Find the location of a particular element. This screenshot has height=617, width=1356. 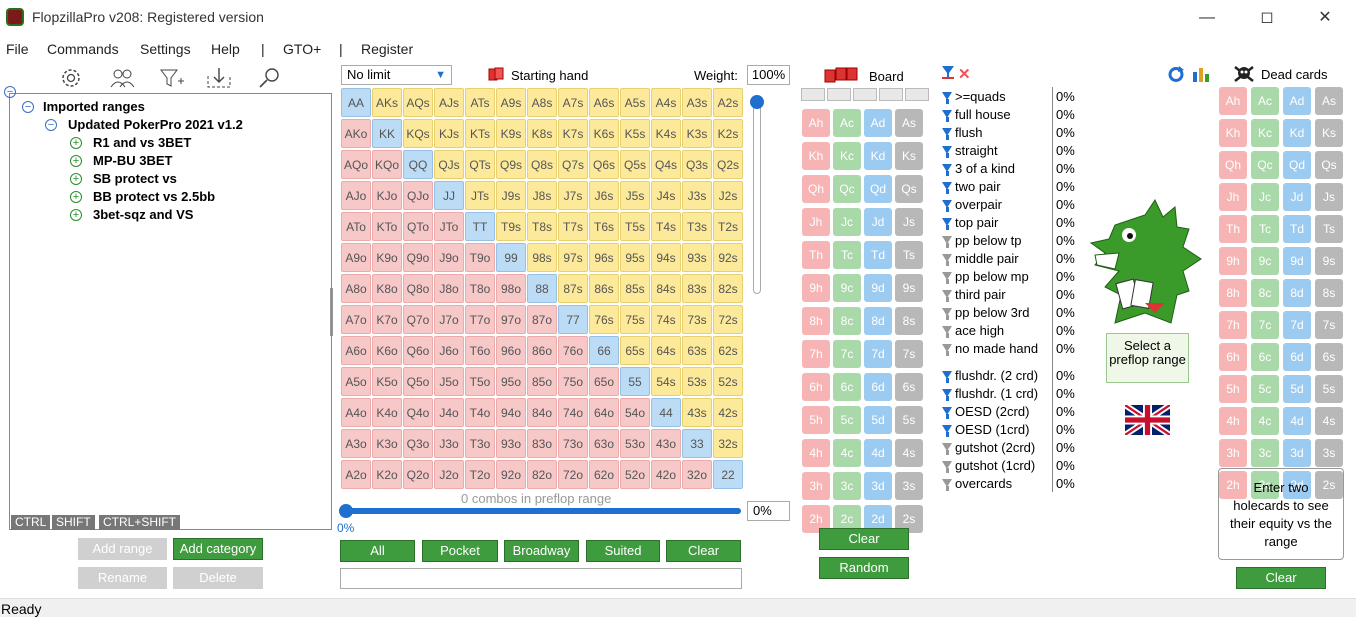

hand-cell-J3s: J3s is located at coordinates (697, 195).